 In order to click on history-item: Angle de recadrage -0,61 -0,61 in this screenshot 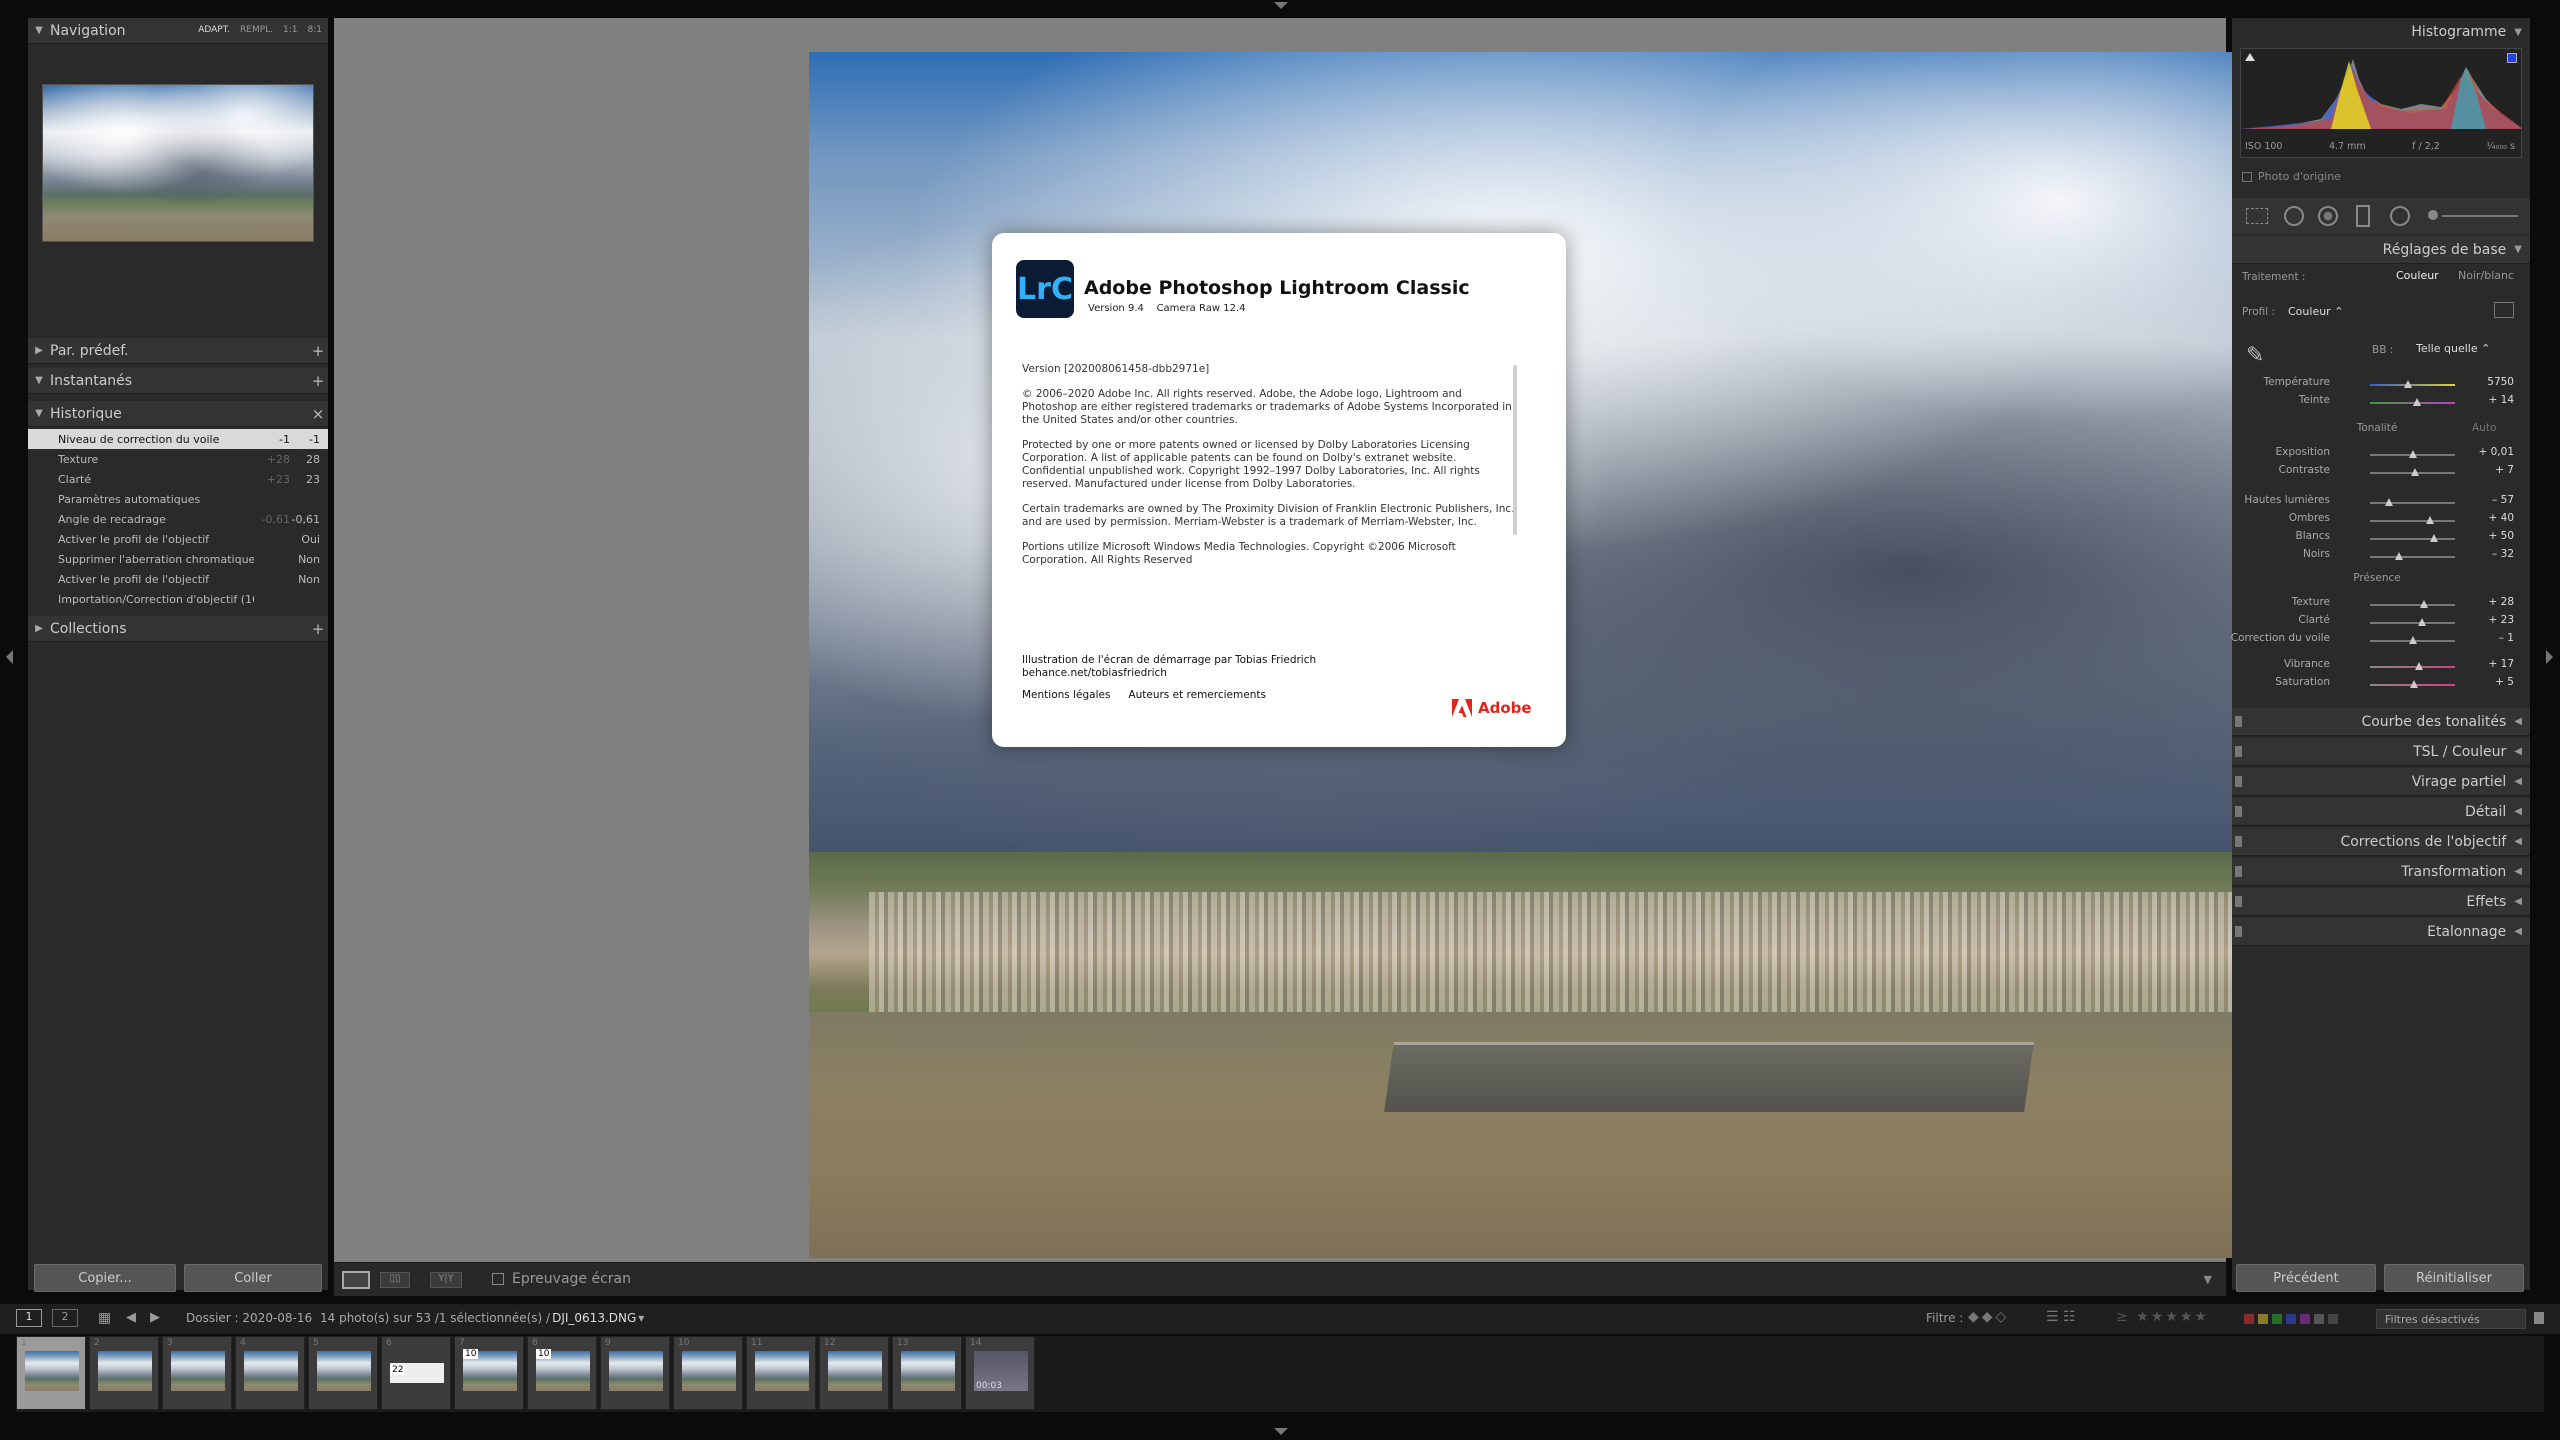, I will do `click(178, 519)`.